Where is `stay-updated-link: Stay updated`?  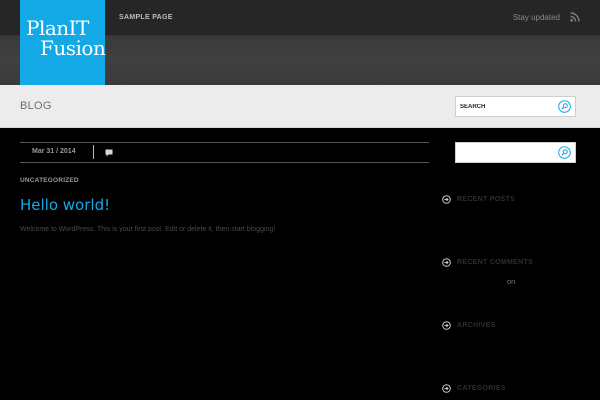
stay-updated-link: Stay updated is located at coordinates (536, 17).